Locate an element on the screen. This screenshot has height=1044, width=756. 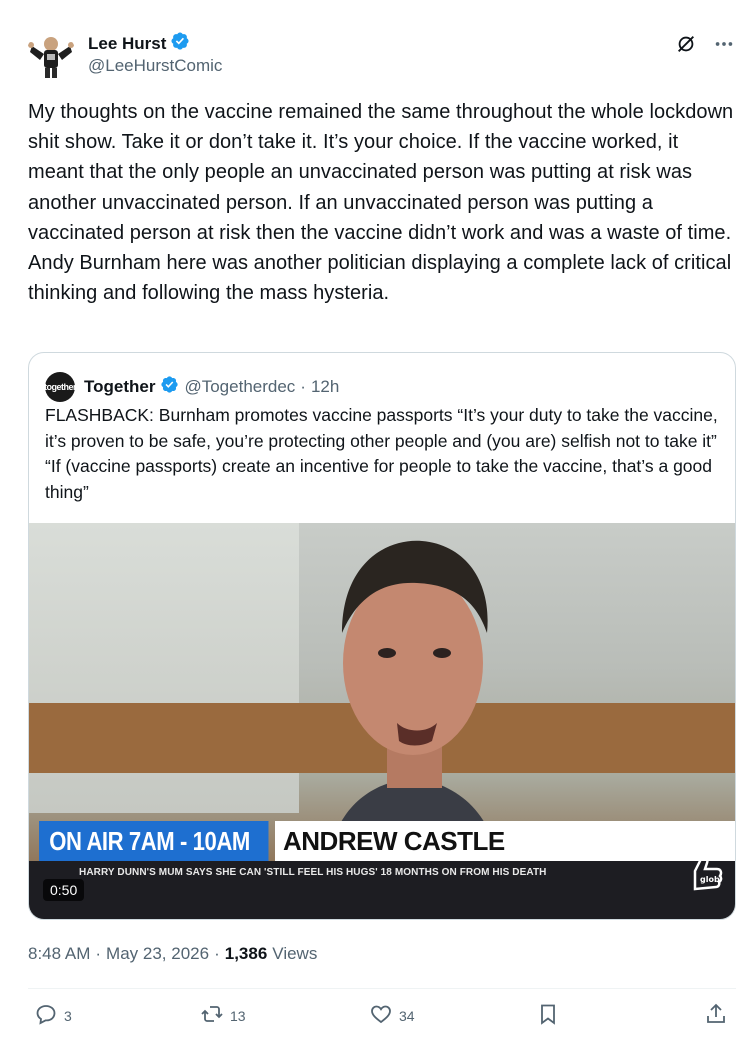
share-icon is located at coordinates (716, 1015).